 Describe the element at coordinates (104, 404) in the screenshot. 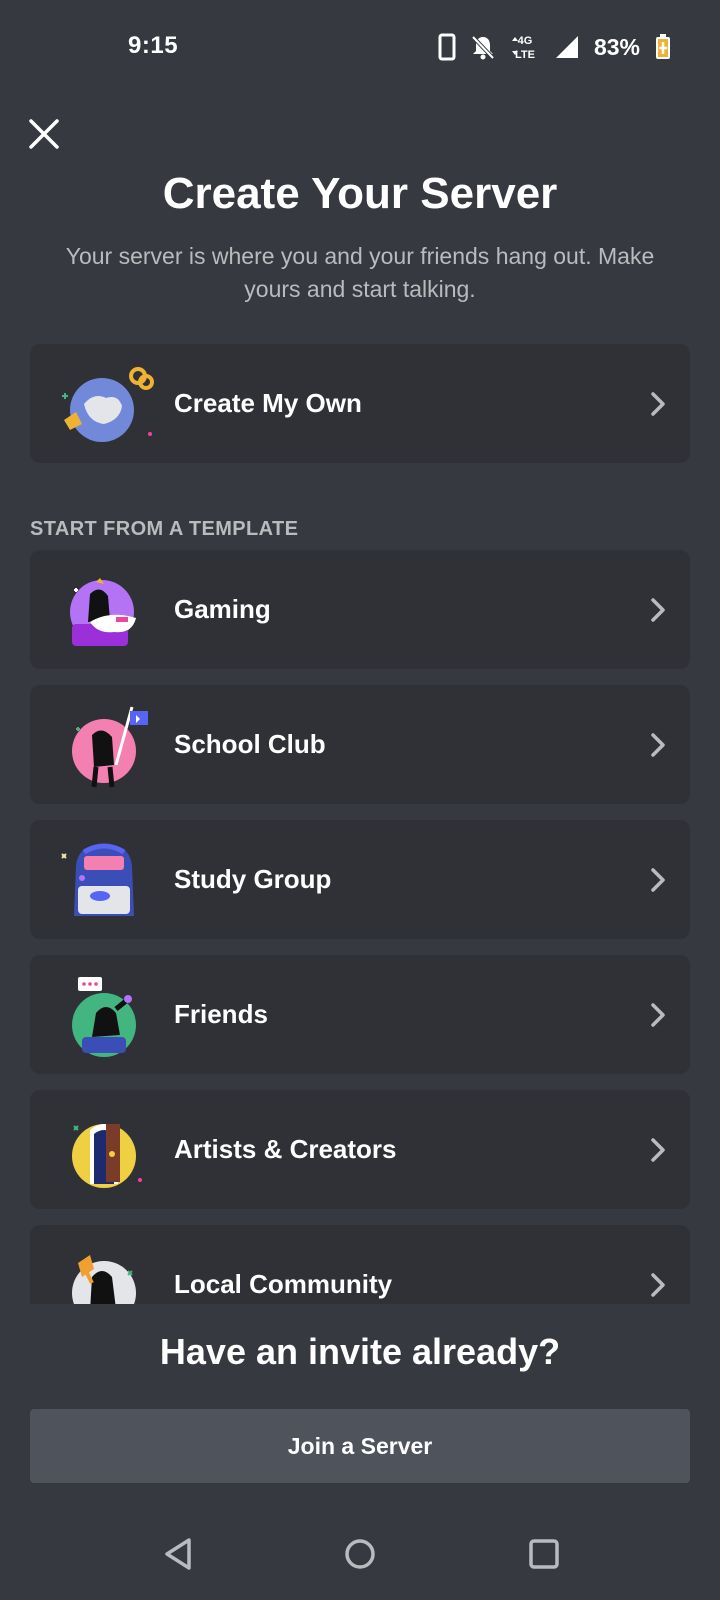

I see `create-own-icon` at that location.